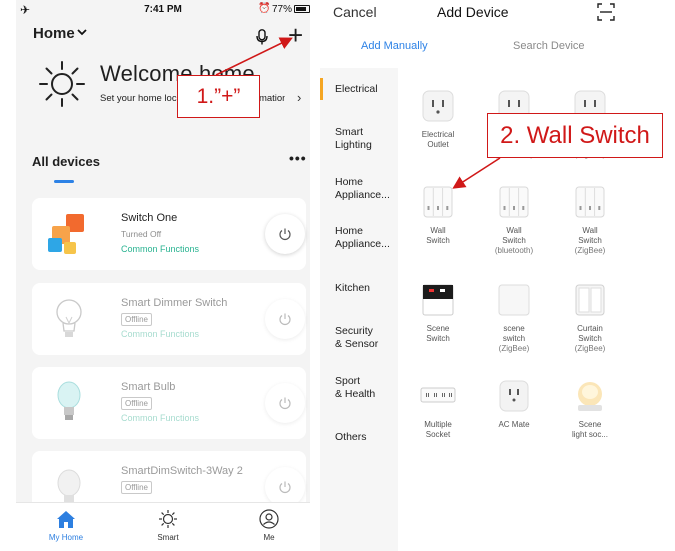 The width and height of the screenshot is (675, 551). What do you see at coordinates (168, 537) in the screenshot?
I see `tab-label: Smart` at bounding box center [168, 537].